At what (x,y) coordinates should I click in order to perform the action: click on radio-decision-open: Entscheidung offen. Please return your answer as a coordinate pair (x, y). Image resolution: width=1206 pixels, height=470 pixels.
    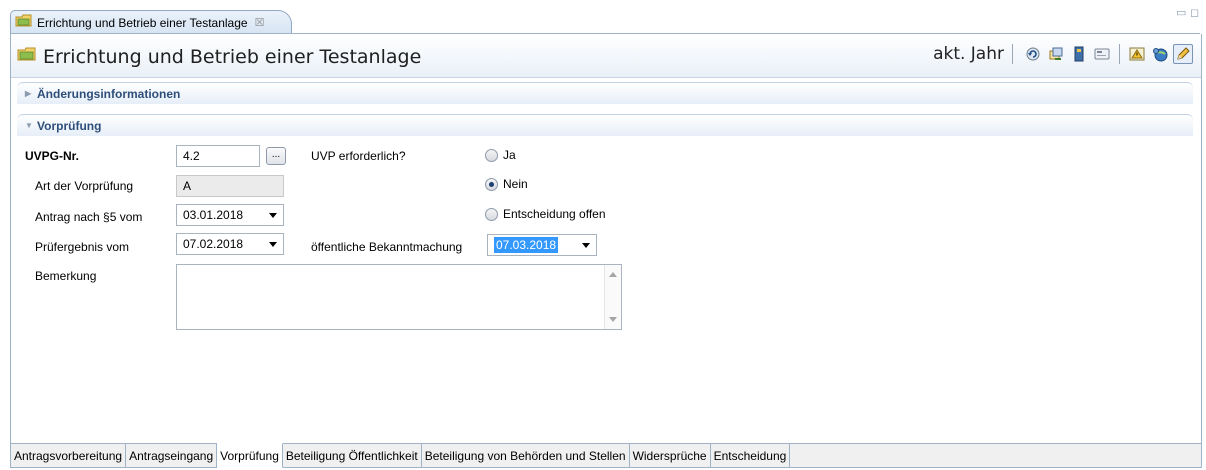
    Looking at the image, I should click on (545, 214).